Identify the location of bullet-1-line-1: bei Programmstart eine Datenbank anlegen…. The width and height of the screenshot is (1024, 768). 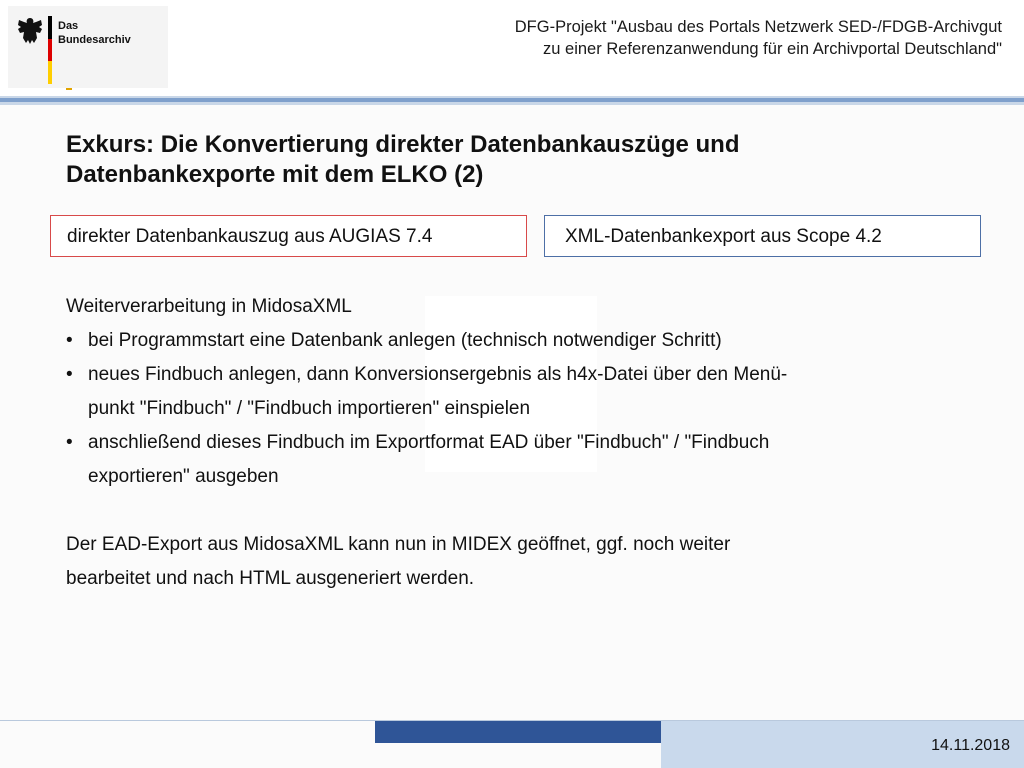
(405, 340).